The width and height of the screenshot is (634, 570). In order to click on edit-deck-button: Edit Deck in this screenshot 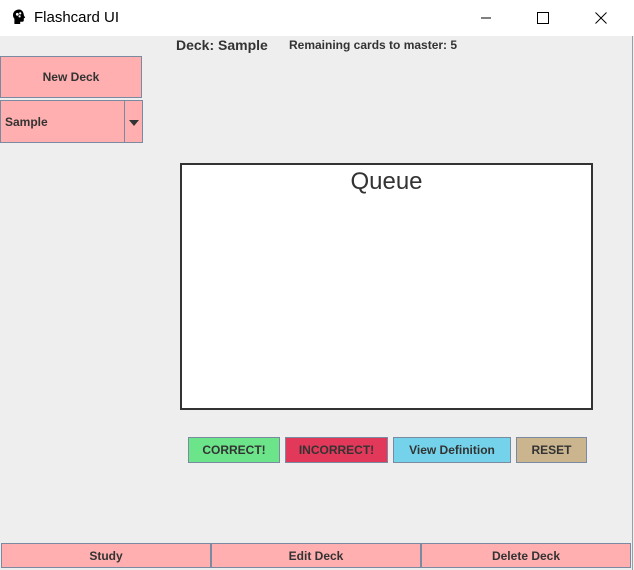, I will do `click(316, 555)`.